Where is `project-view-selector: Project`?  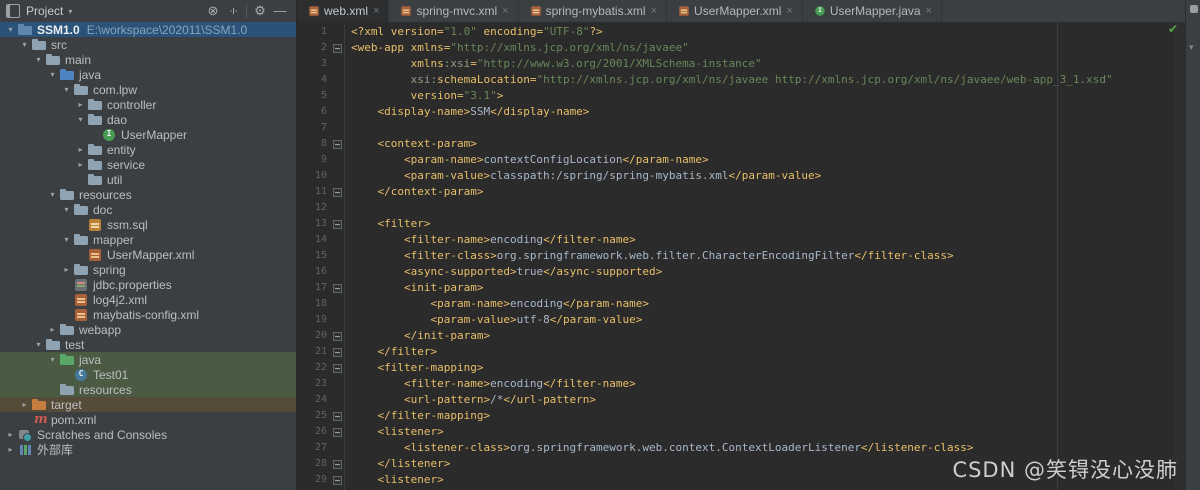 project-view-selector: Project is located at coordinates (44, 11).